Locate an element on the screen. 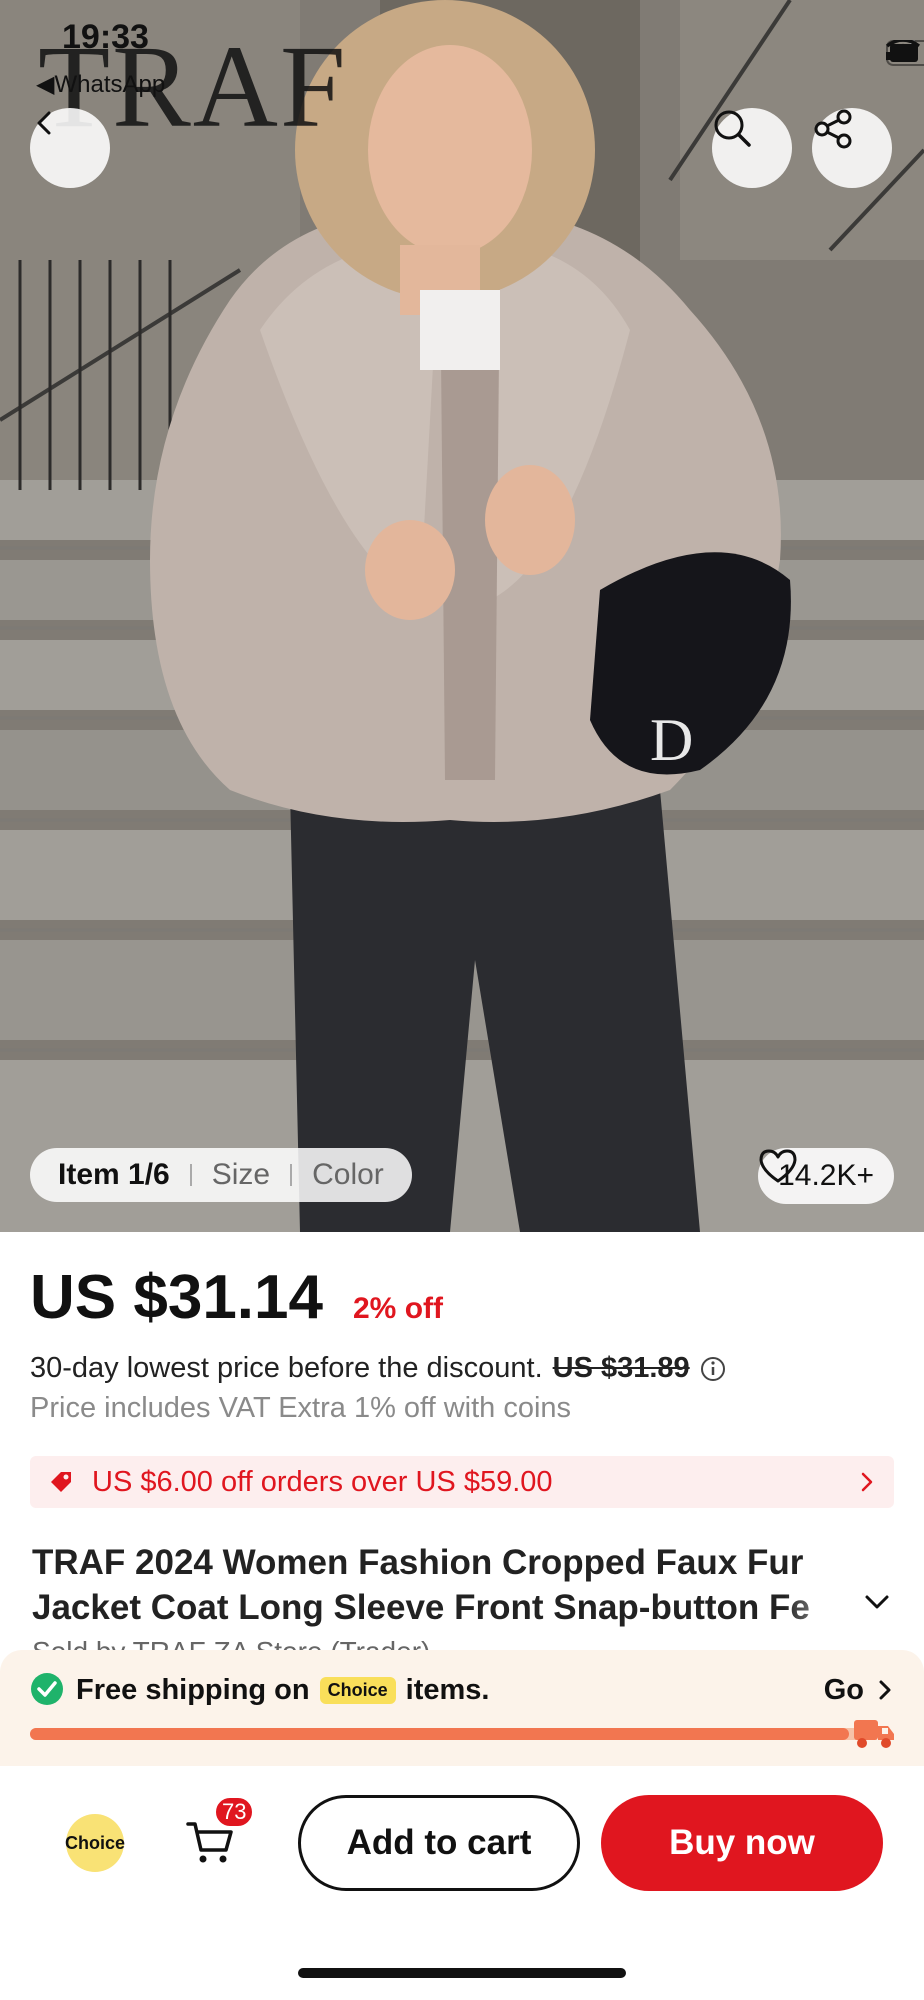 The image size is (924, 2000). current-price: US $31.14 is located at coordinates (176, 1297).